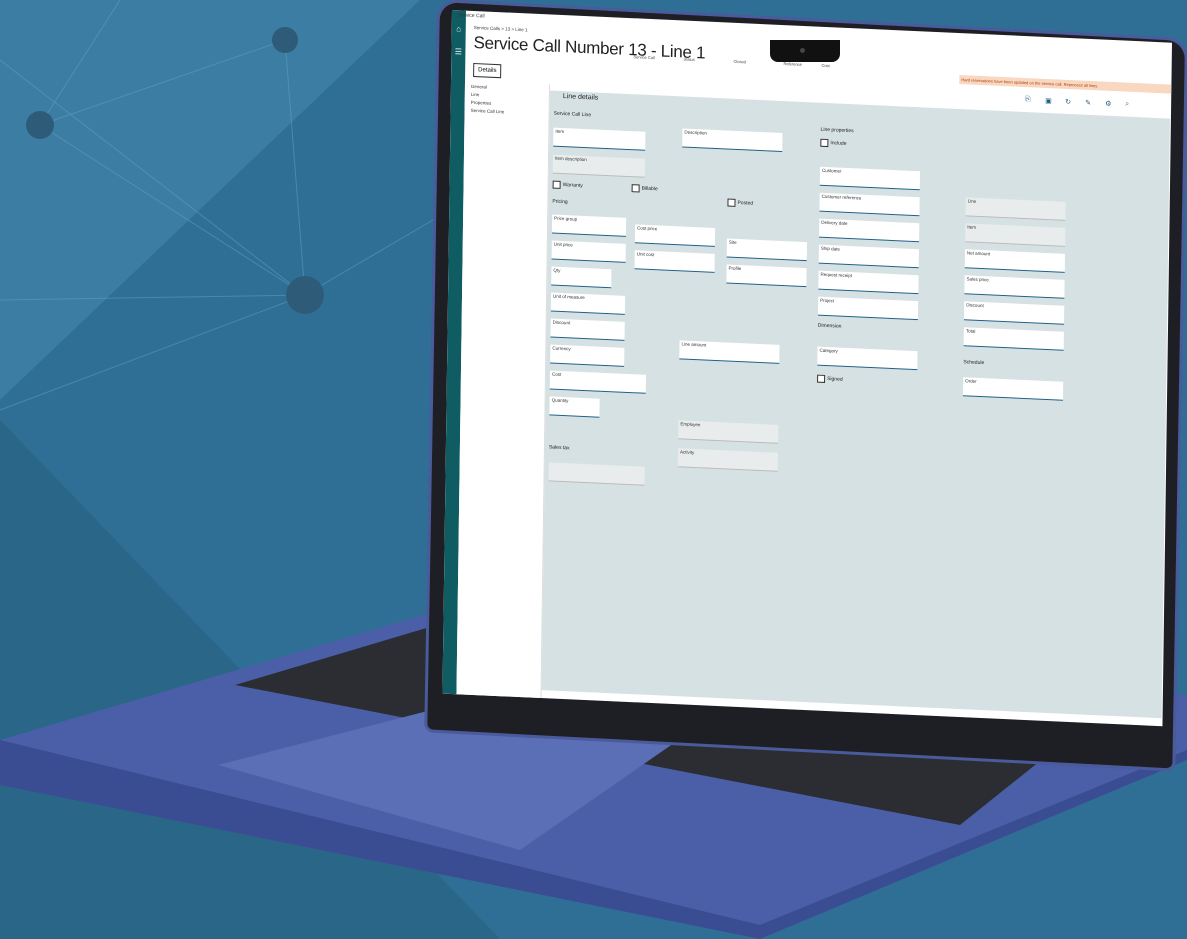 This screenshot has height=939, width=1187. I want to click on refresh-icon: ↻, so click(1068, 102).